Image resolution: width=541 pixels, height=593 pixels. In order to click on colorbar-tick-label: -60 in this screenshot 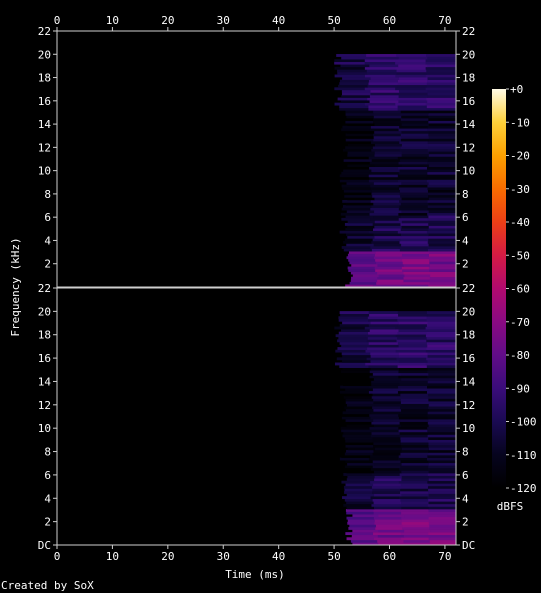, I will do `click(520, 289)`.